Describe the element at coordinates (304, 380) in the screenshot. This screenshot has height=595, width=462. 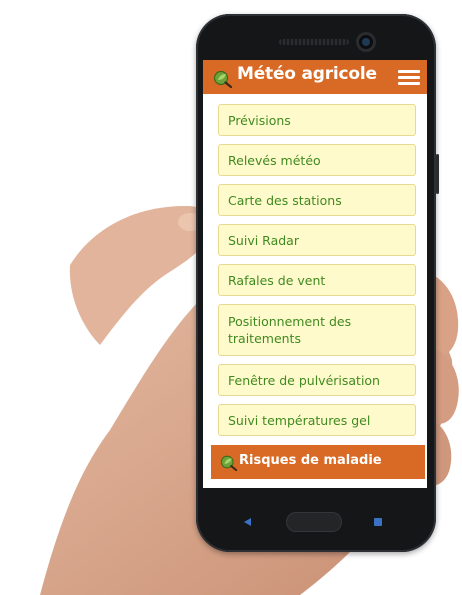
I see `menu-item-label: Fenêtre de pulvérisation` at that location.